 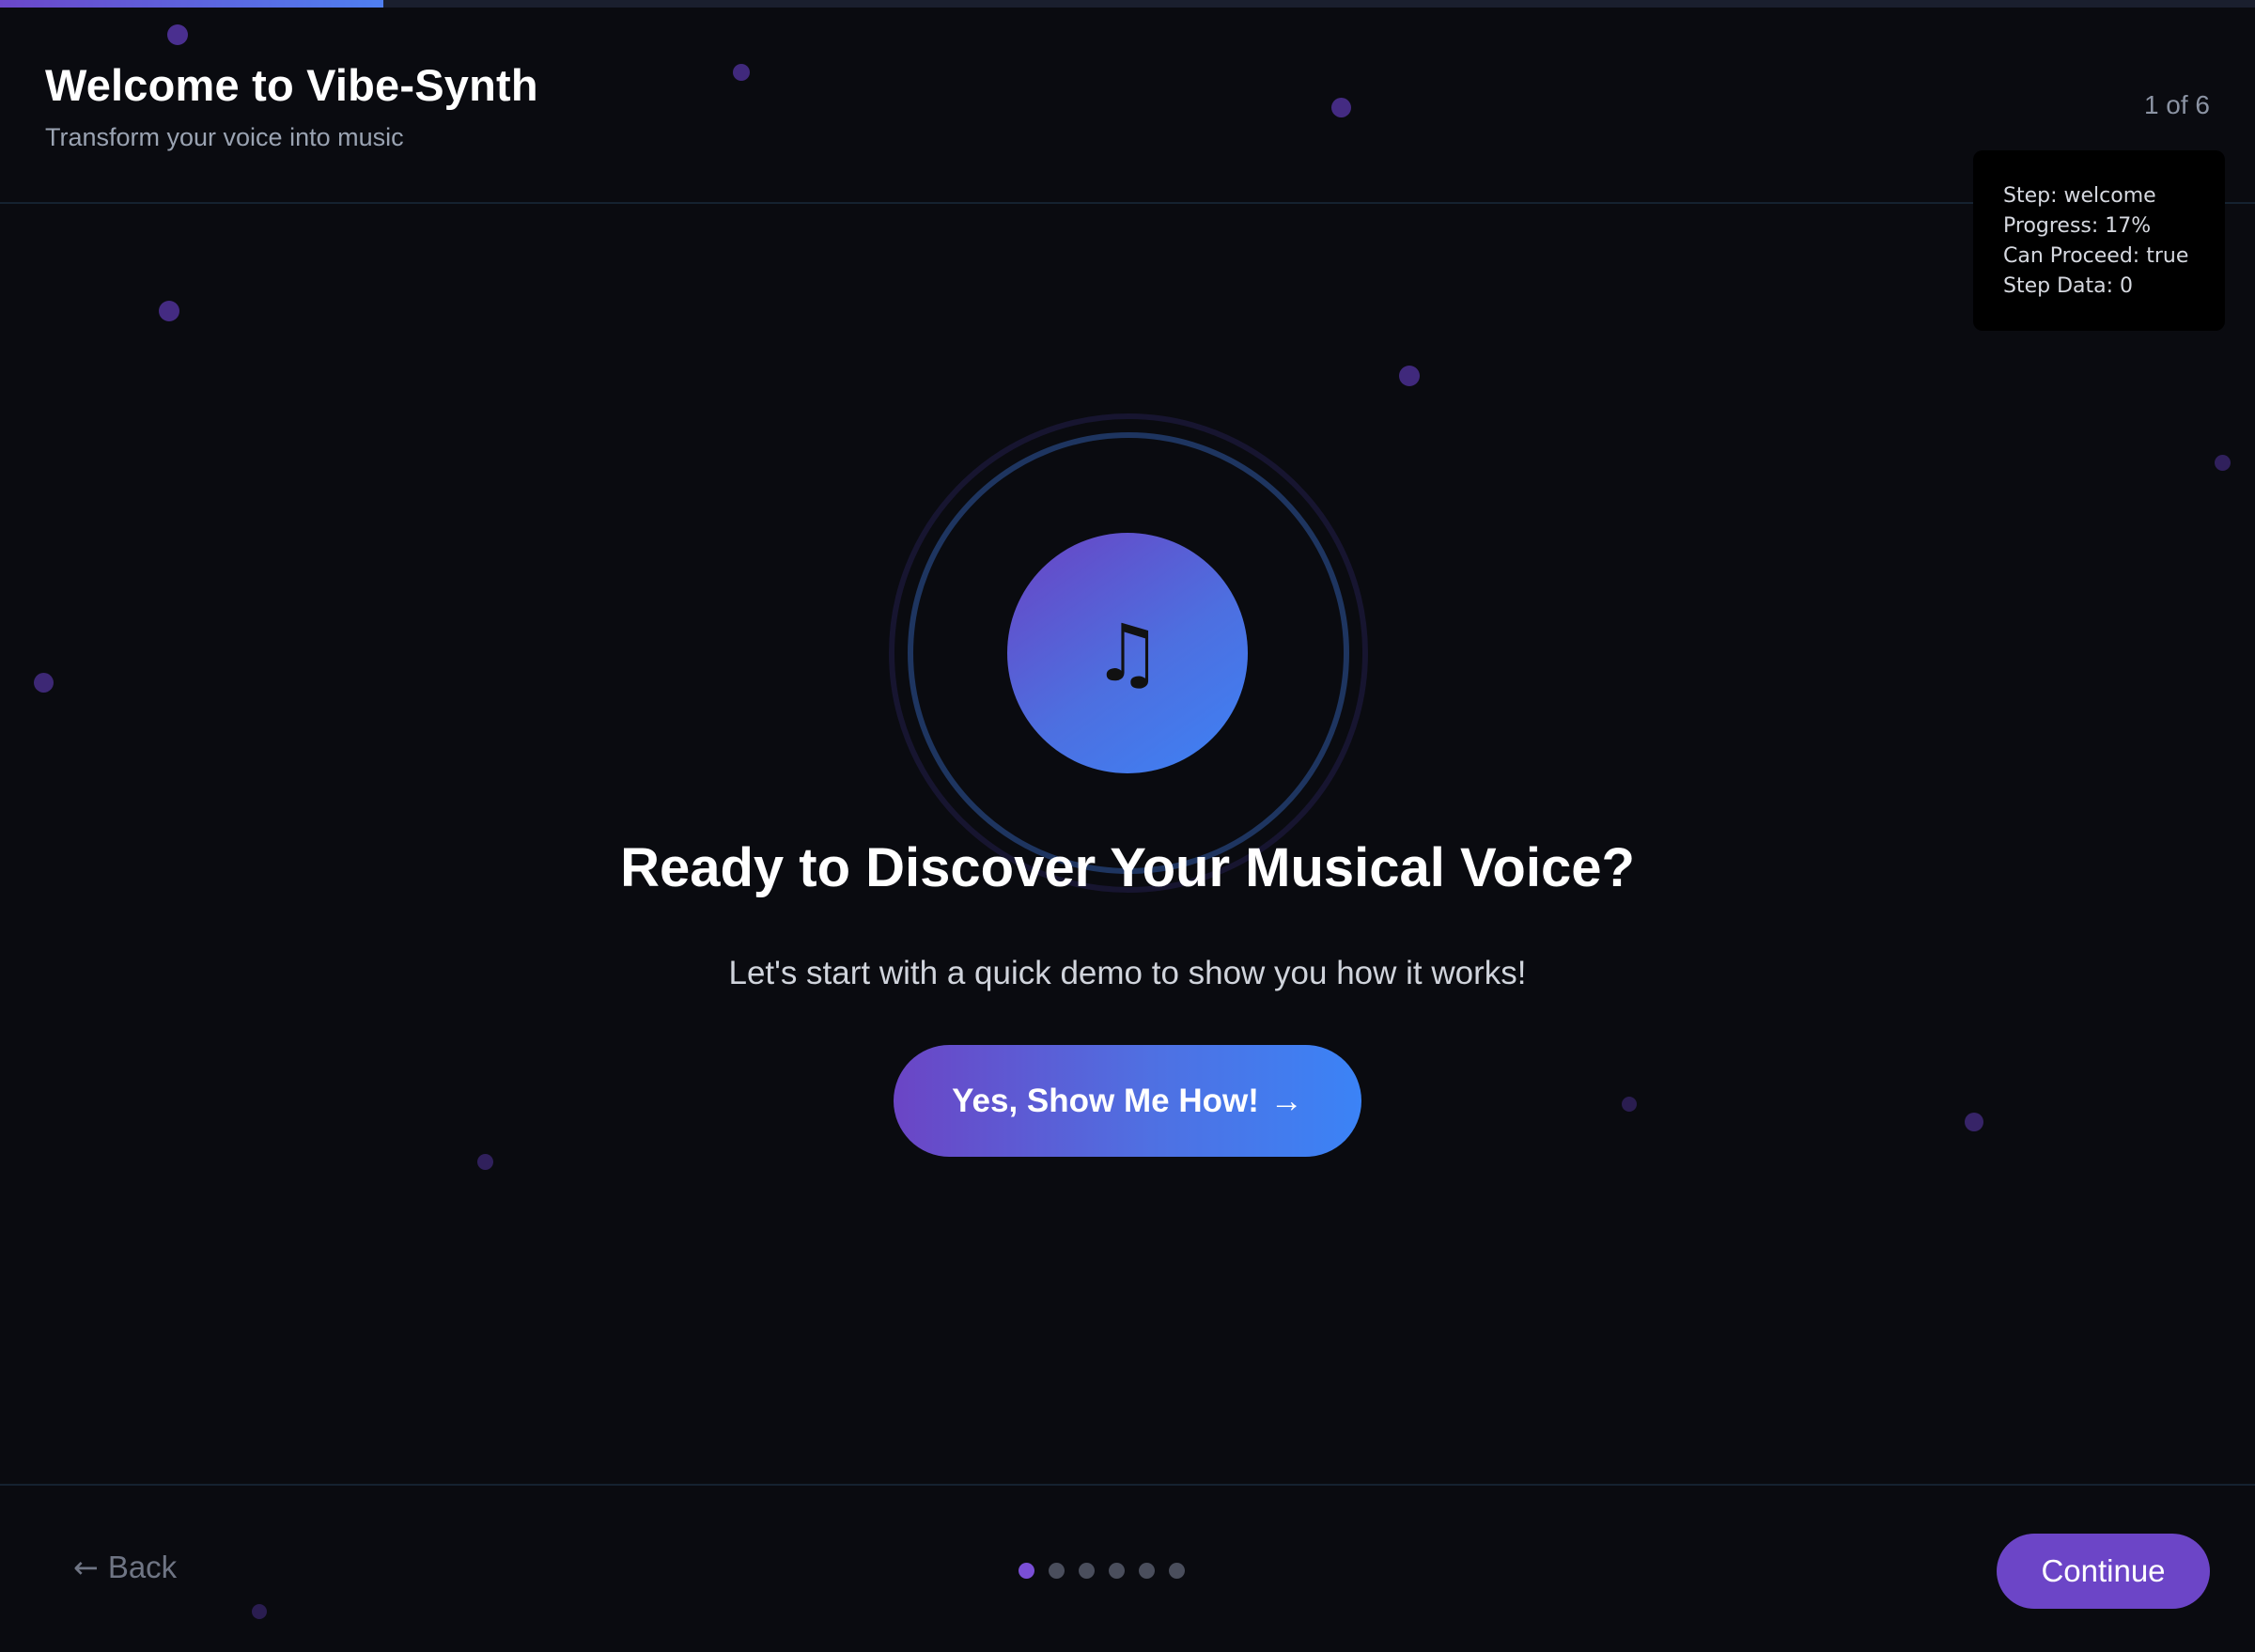 What do you see at coordinates (1286, 1100) in the screenshot?
I see `arrow-right-icon: →` at bounding box center [1286, 1100].